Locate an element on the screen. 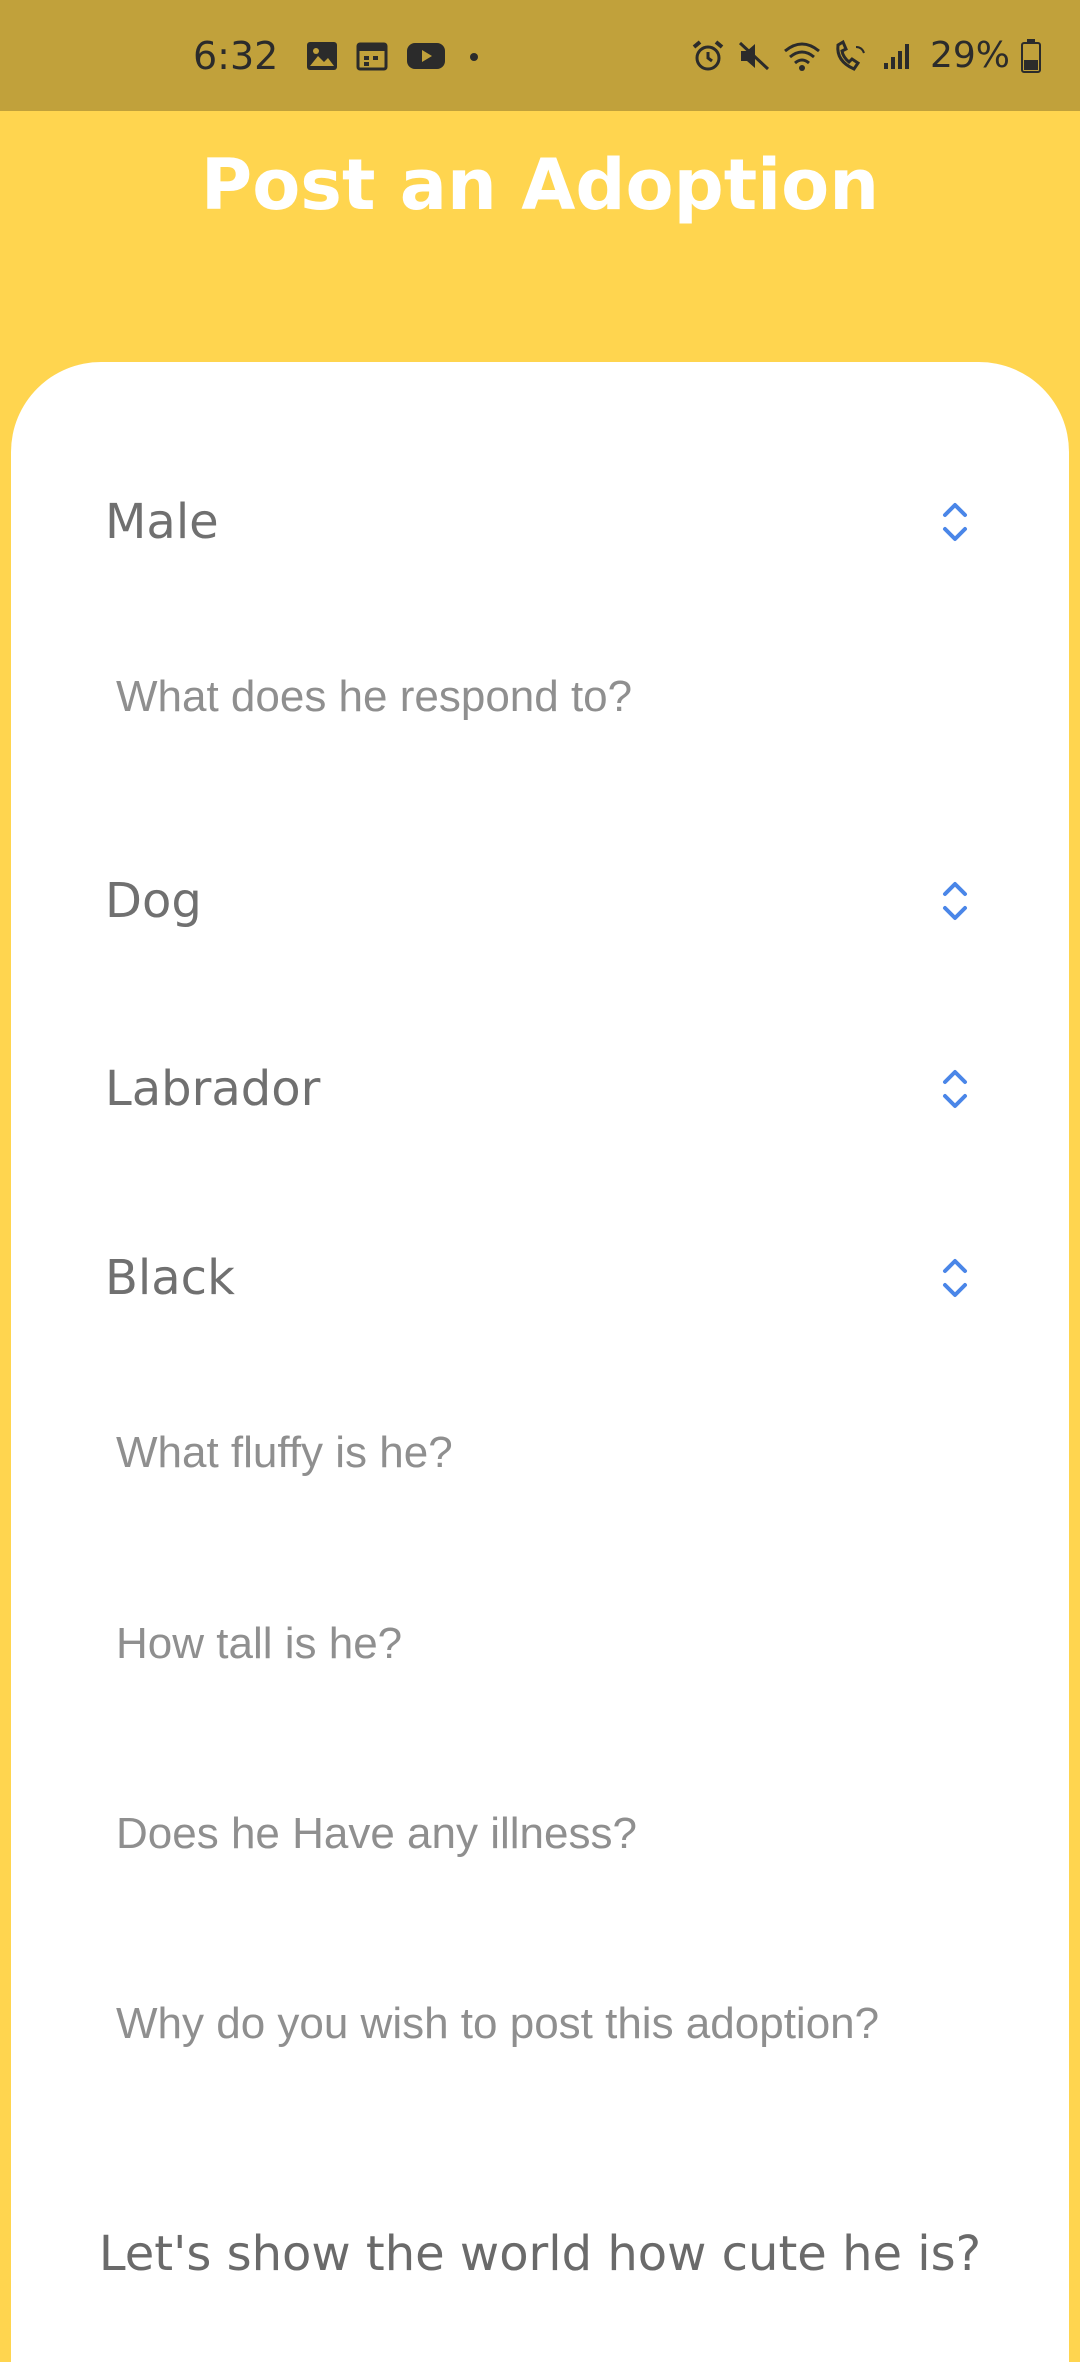 This screenshot has height=2362, width=1080. status-right-group: 29% is located at coordinates (866, 55).